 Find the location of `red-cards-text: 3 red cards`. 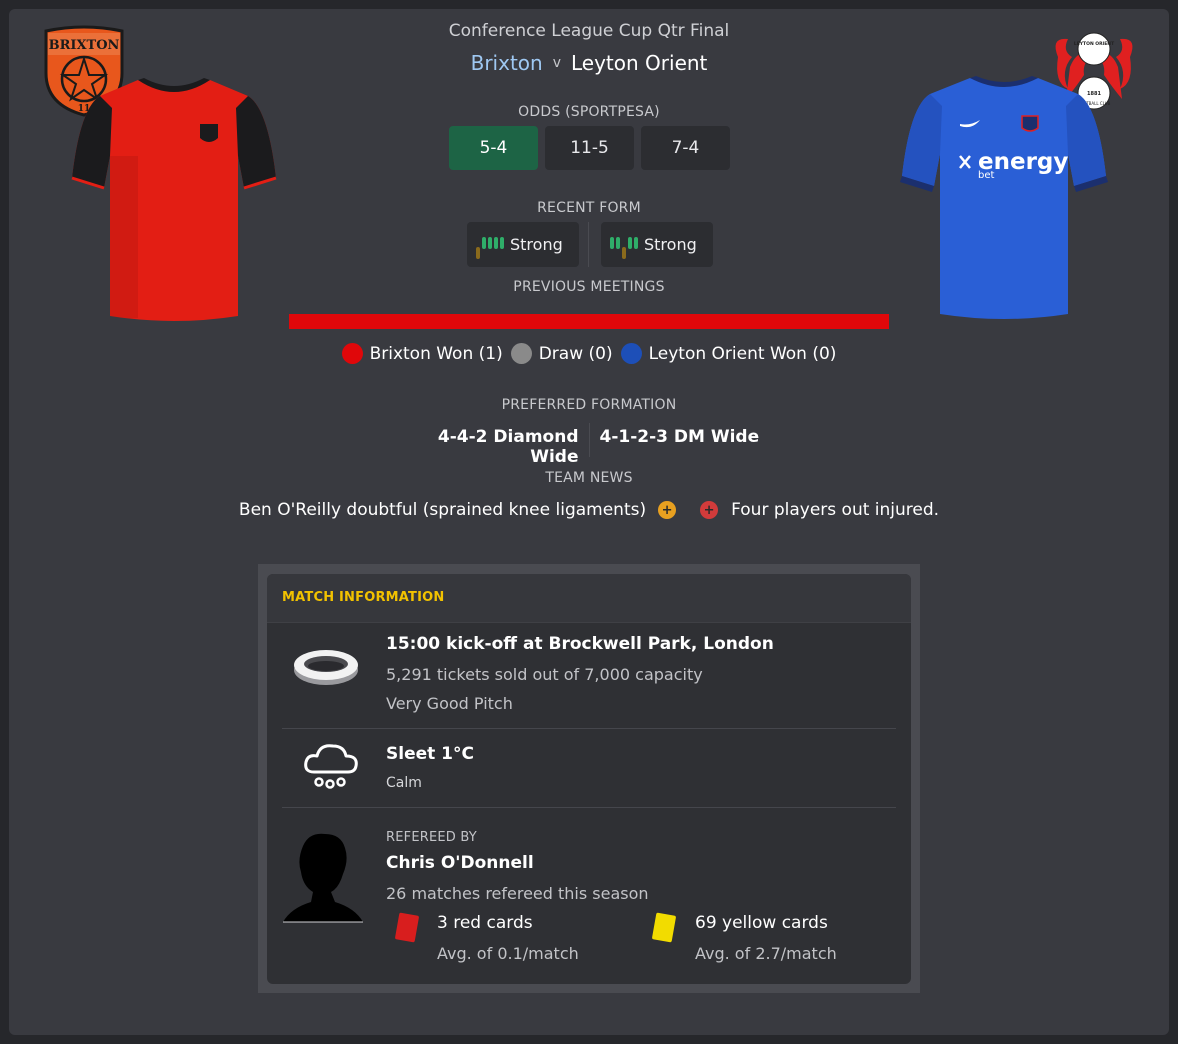

red-cards-text: 3 red cards is located at coordinates (485, 923).